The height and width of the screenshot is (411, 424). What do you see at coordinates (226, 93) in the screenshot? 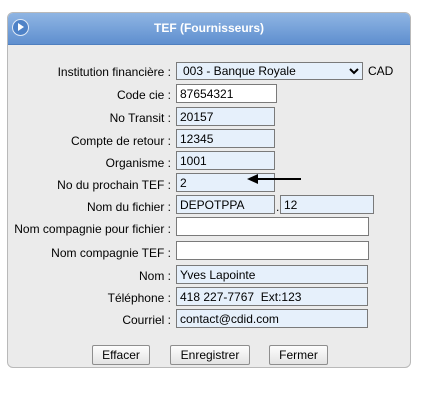
I see `code-cie-input` at bounding box center [226, 93].